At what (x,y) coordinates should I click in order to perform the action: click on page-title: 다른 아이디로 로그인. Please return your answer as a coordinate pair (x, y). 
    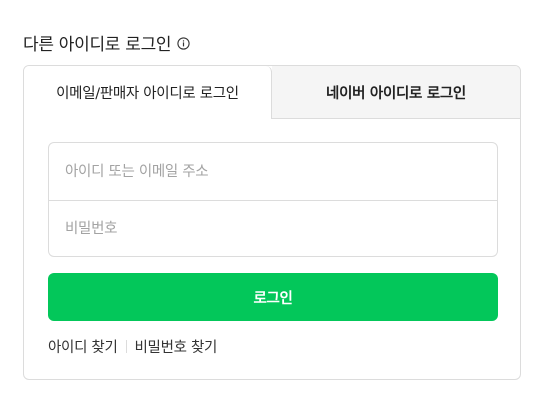
    Looking at the image, I should click on (106, 42).